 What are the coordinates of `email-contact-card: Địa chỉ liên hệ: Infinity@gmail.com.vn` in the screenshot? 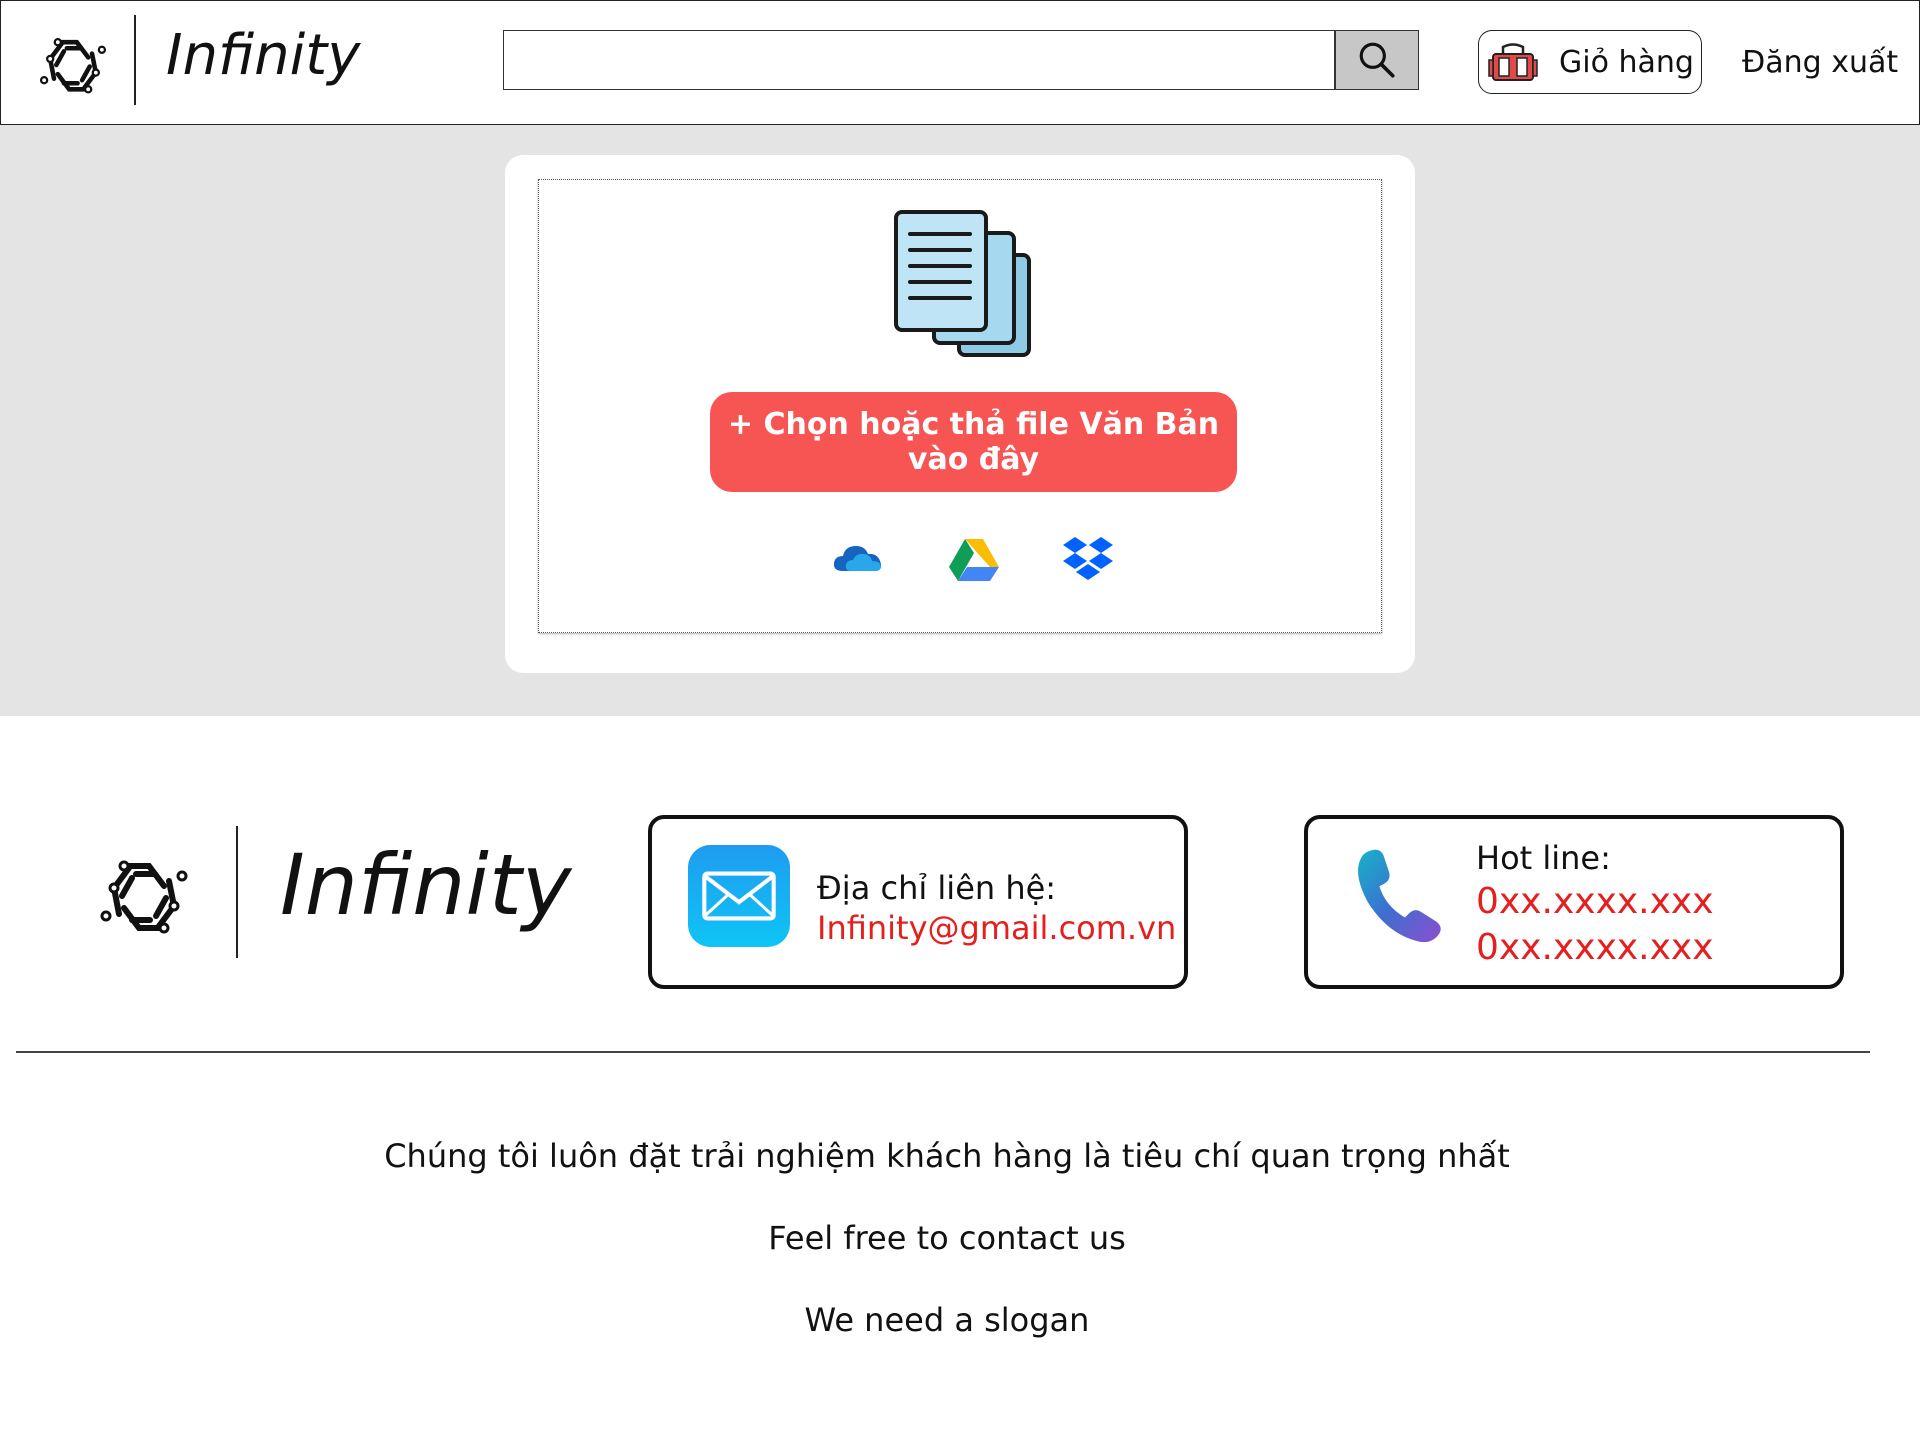 It's located at (918, 902).